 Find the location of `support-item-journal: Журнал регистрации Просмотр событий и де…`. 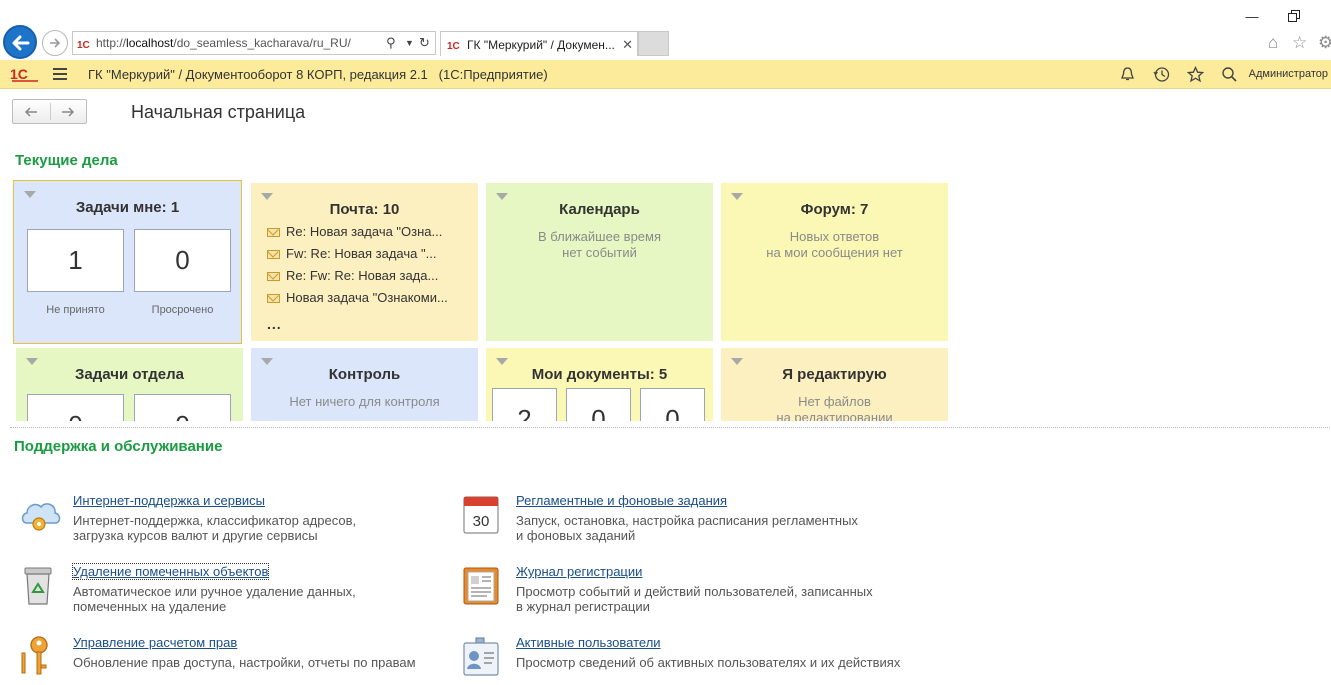

support-item-journal: Журнал регистрации Просмотр событий и де… is located at coordinates (682, 590).